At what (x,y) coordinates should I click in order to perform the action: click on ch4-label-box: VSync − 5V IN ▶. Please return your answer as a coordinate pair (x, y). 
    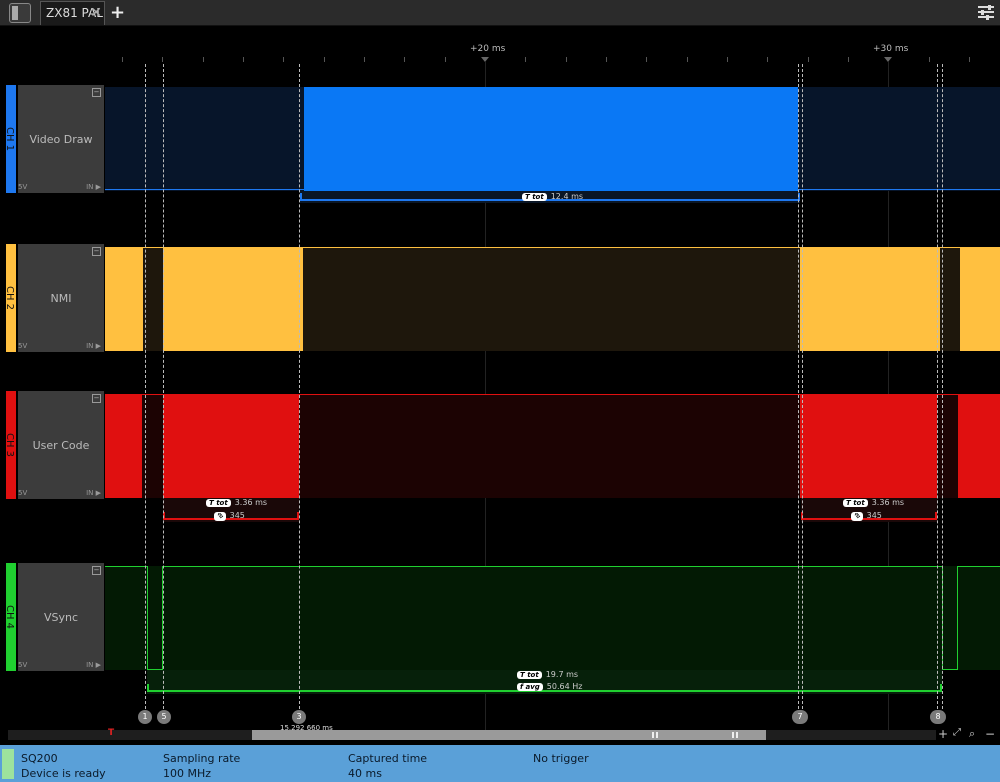
    Looking at the image, I should click on (61, 617).